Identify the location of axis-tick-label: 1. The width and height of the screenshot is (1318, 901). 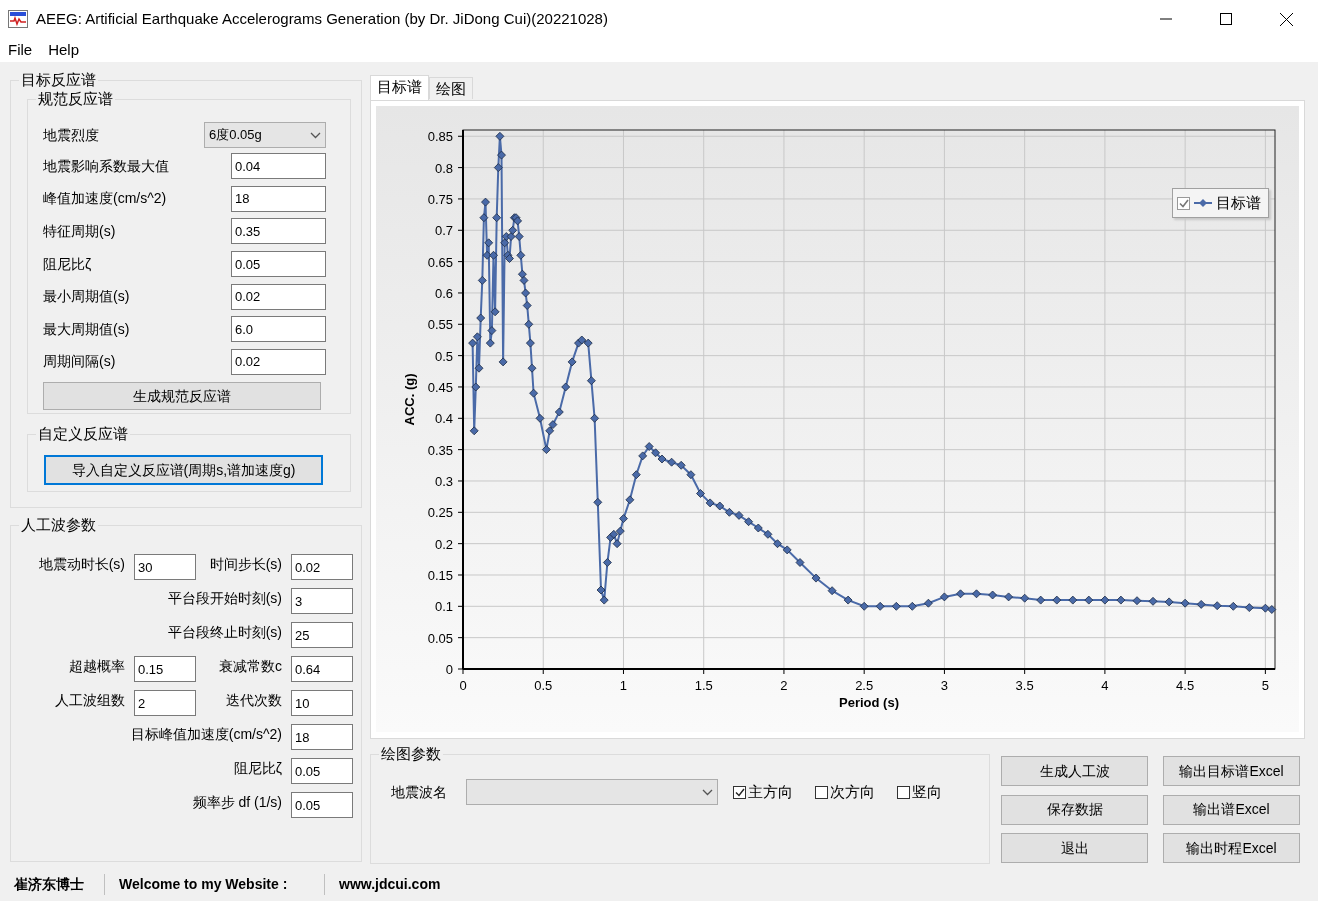
(623, 685).